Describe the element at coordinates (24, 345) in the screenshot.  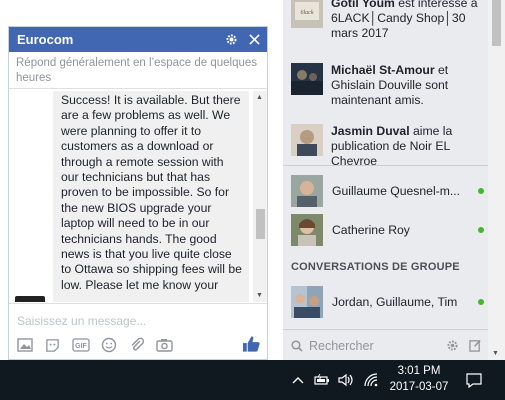
I see `photo-icon` at that location.